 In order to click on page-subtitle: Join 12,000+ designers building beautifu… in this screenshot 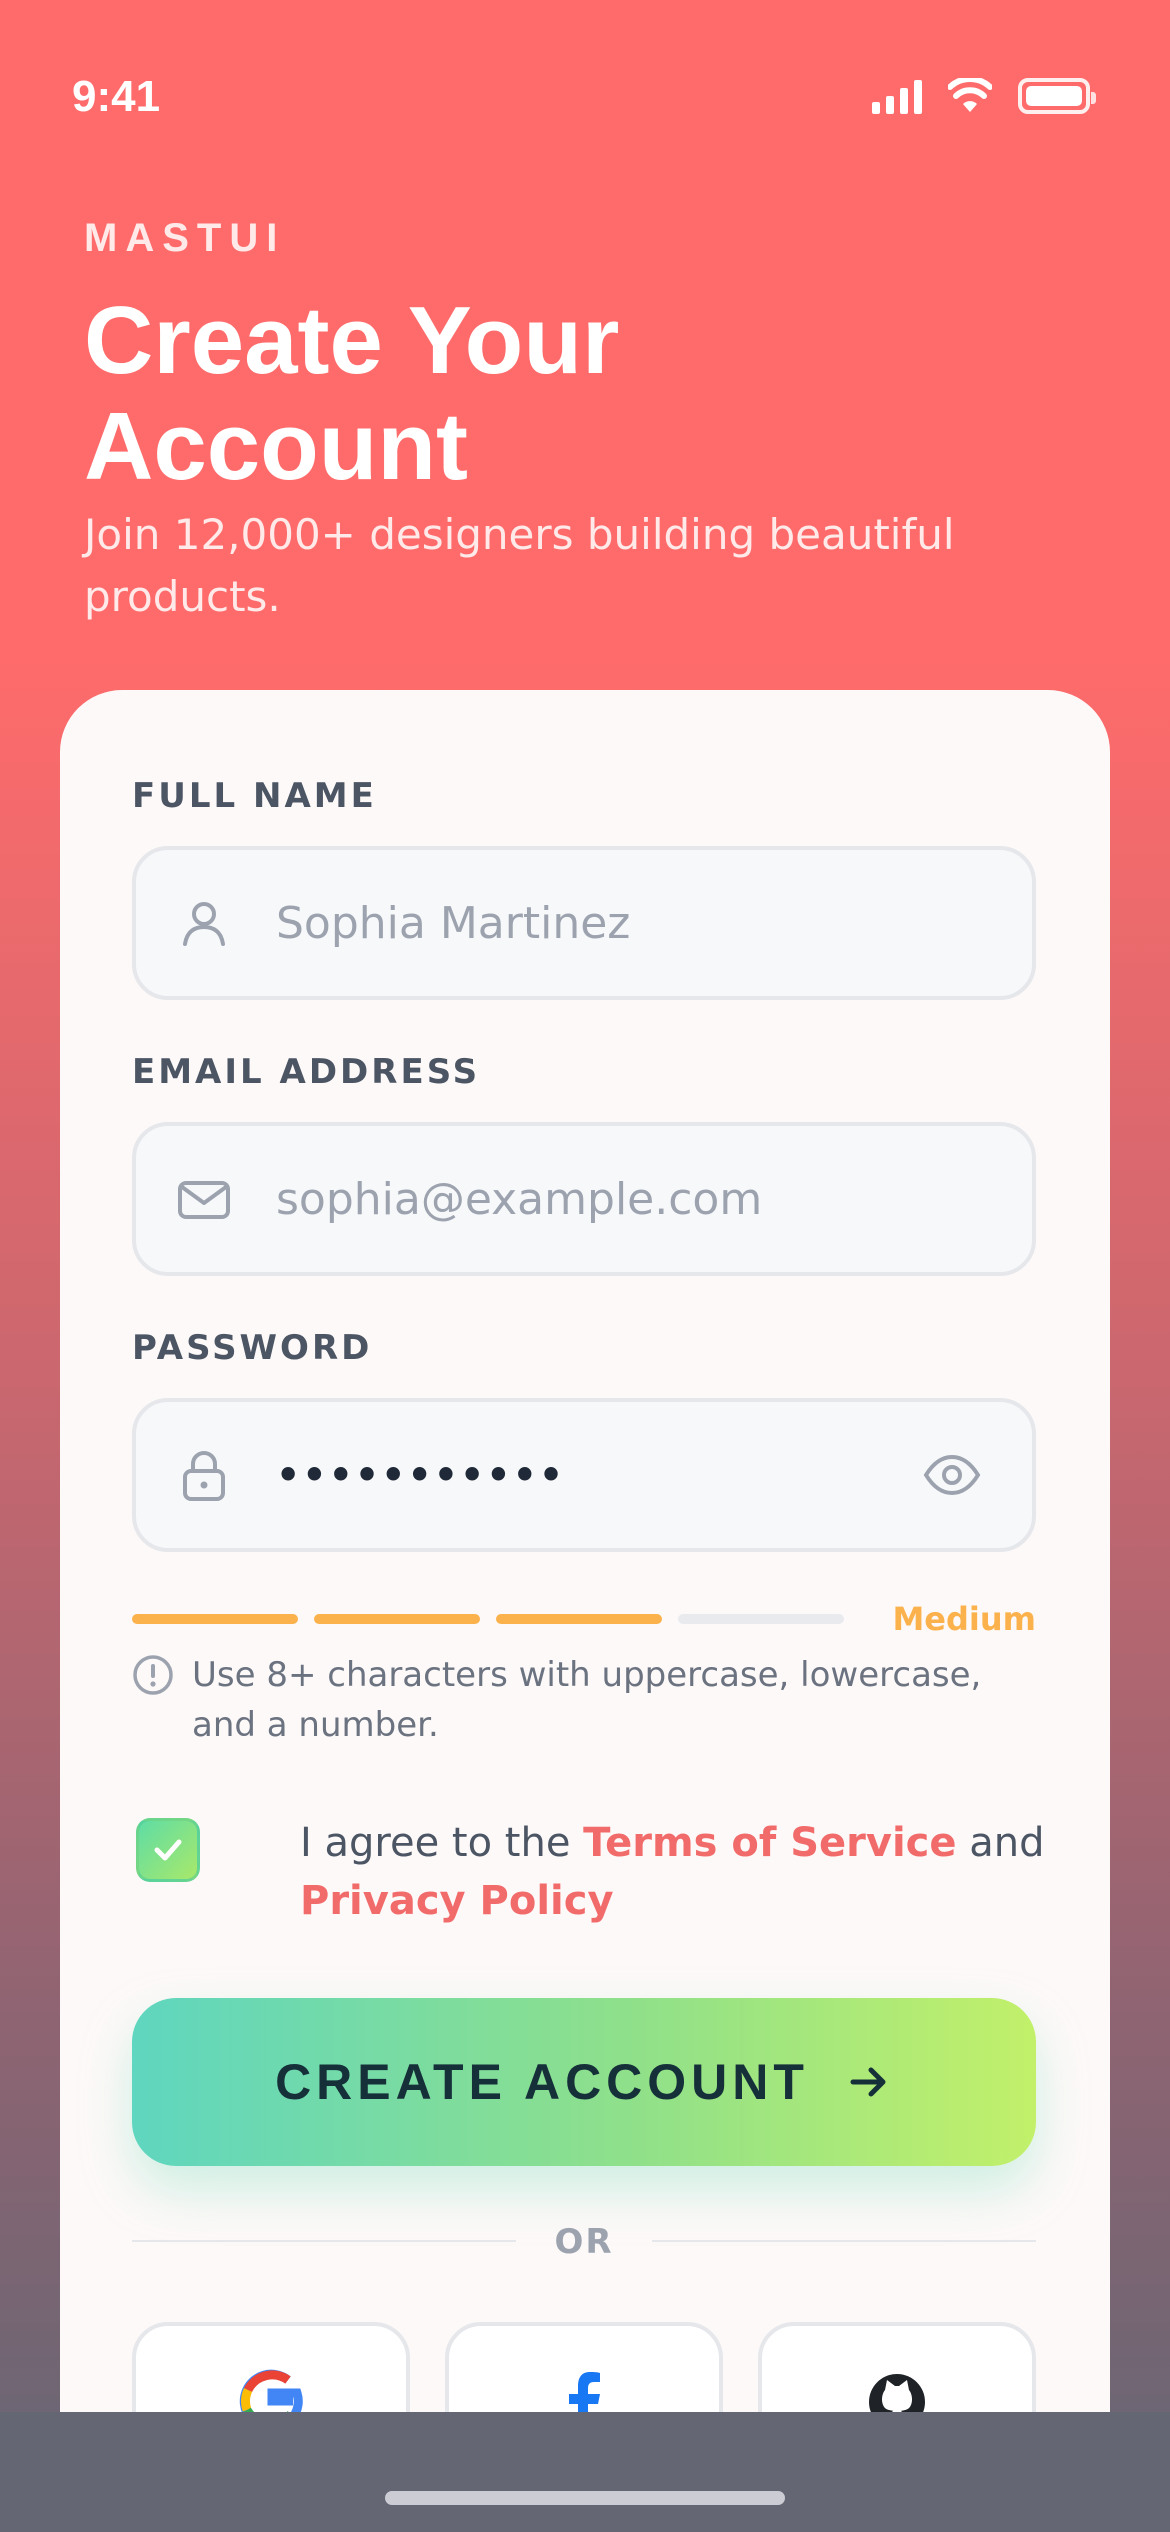, I will do `click(519, 565)`.